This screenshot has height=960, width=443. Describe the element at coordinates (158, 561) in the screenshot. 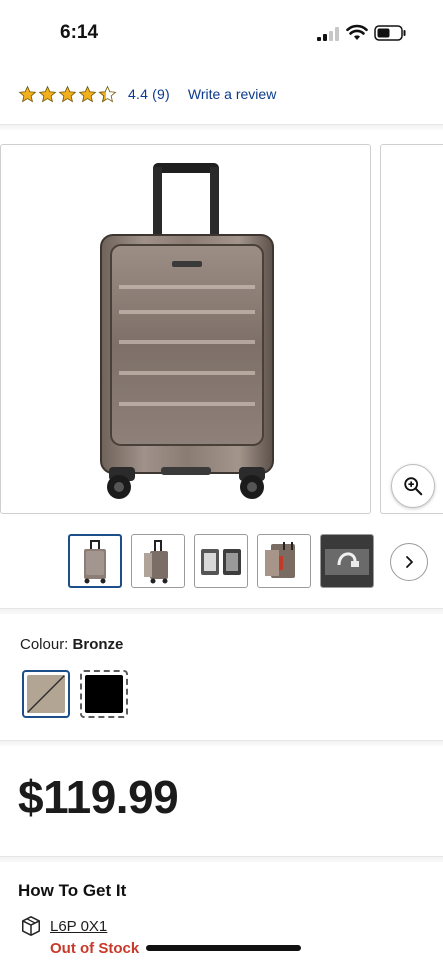

I see `thumb-side-open` at that location.